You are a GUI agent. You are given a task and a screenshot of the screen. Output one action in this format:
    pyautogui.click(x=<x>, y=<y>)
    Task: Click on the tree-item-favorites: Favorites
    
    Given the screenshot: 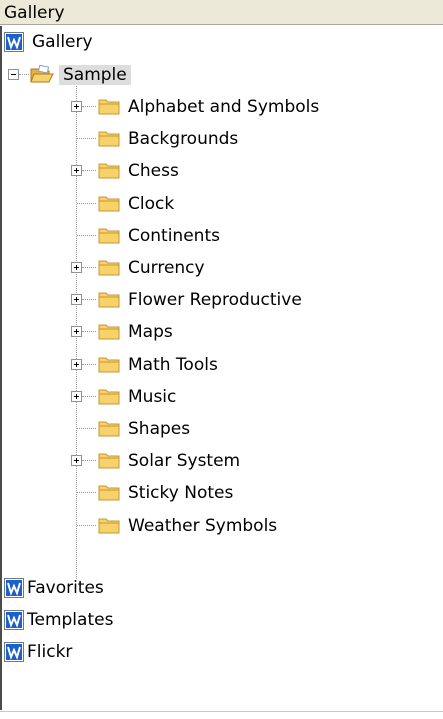 What is the action you would take?
    pyautogui.click(x=102, y=588)
    